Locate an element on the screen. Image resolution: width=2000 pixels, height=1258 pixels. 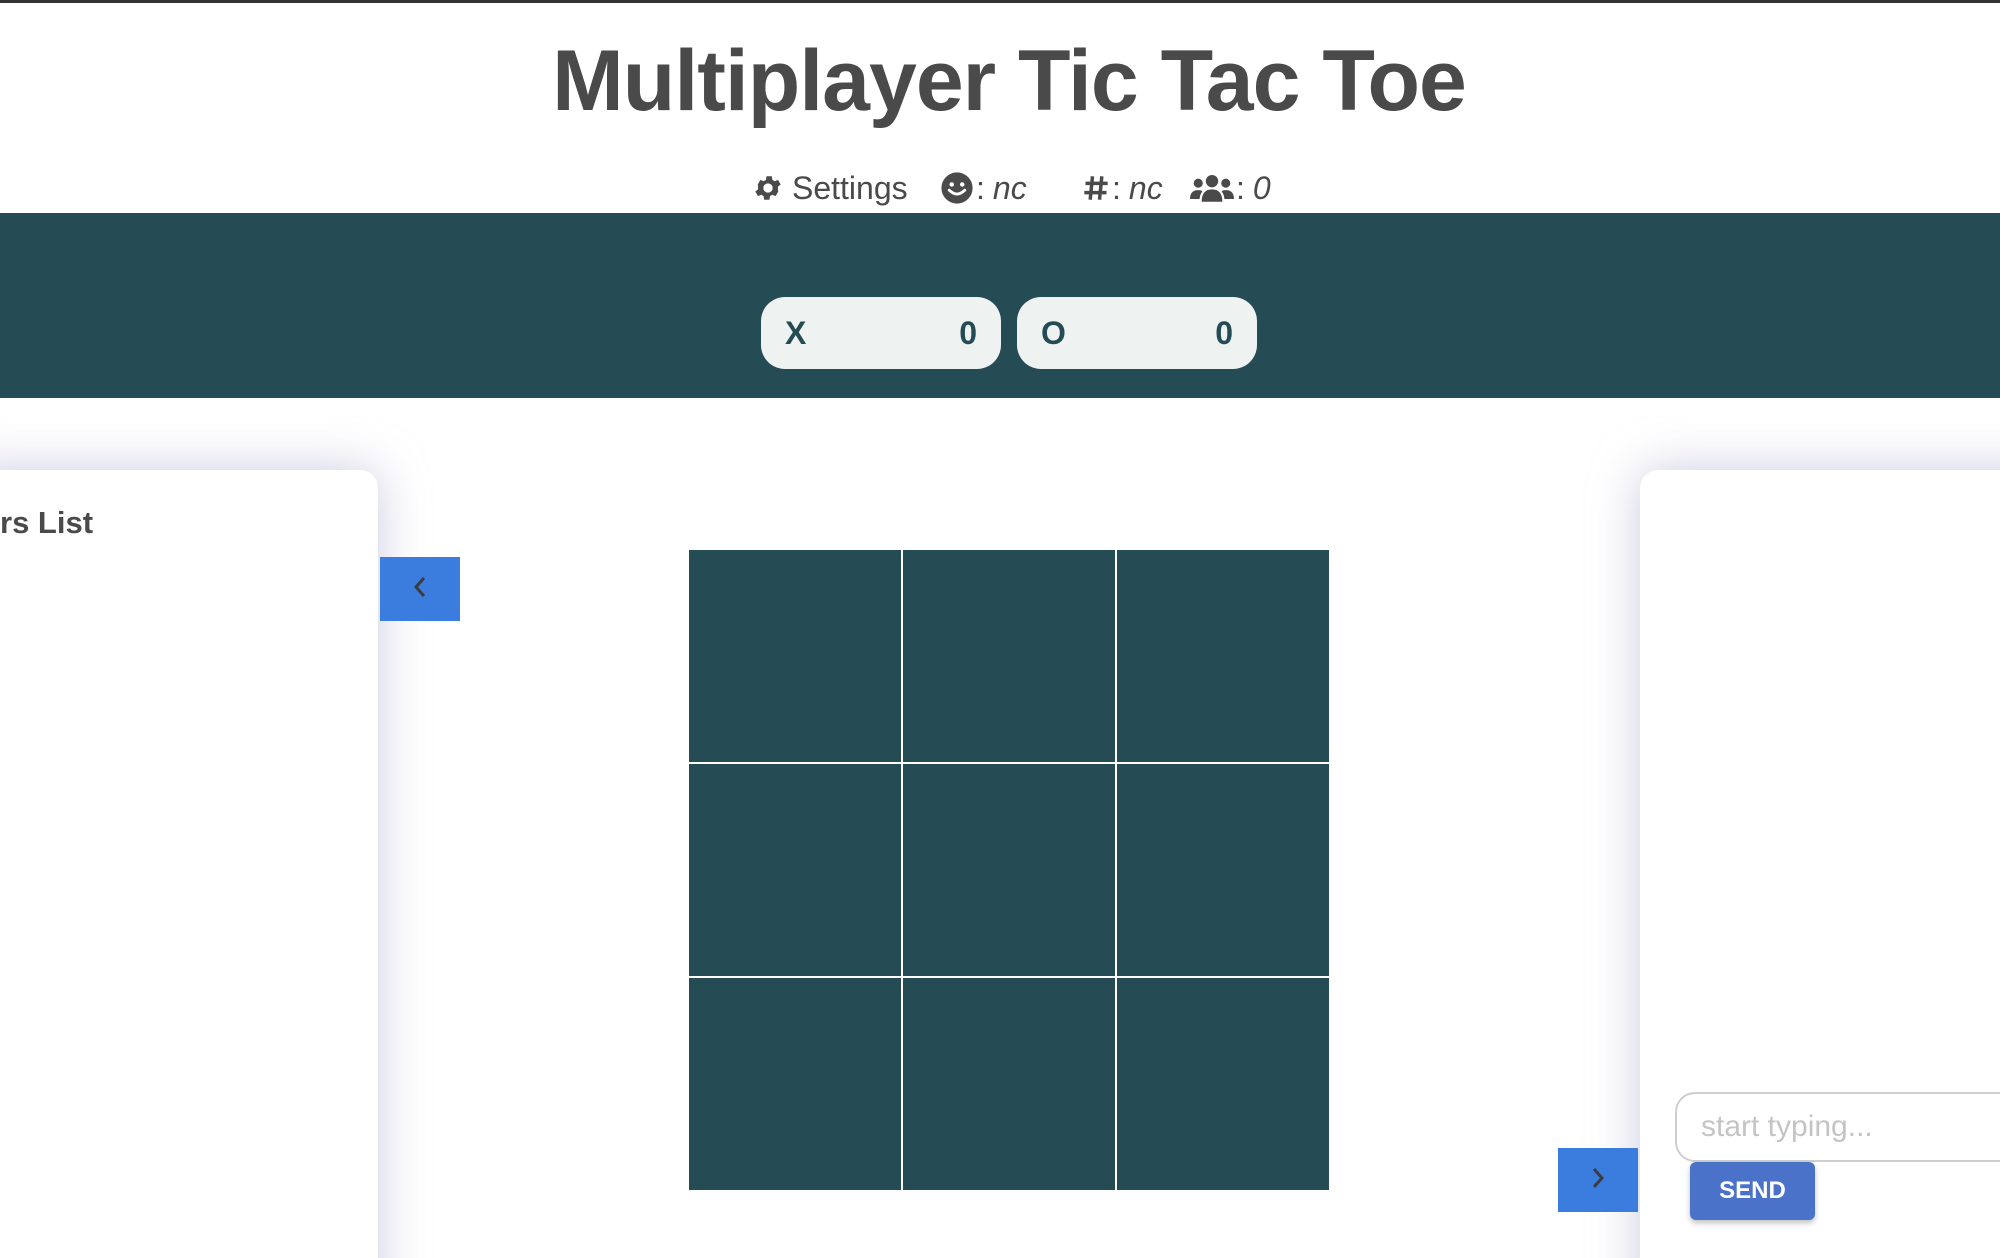
top-border is located at coordinates (1000, 1).